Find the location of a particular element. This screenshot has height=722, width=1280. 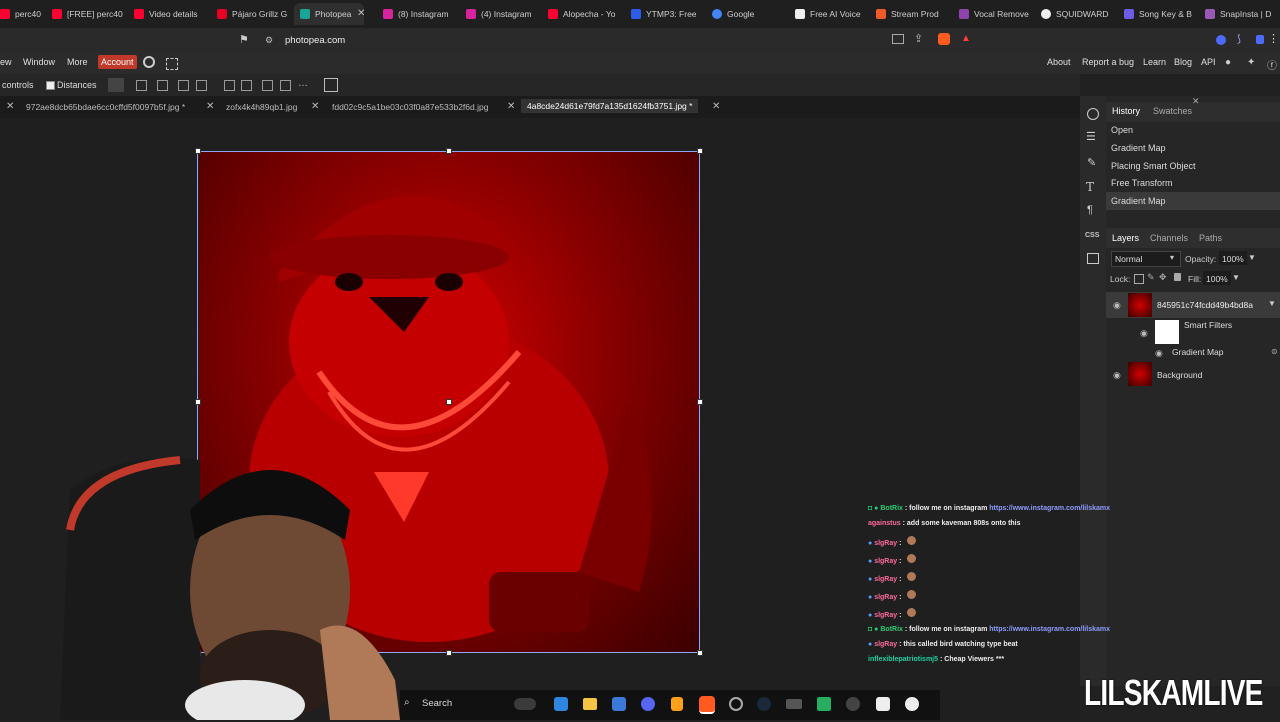

history-entry: Placing Smart Object is located at coordinates (1153, 166).